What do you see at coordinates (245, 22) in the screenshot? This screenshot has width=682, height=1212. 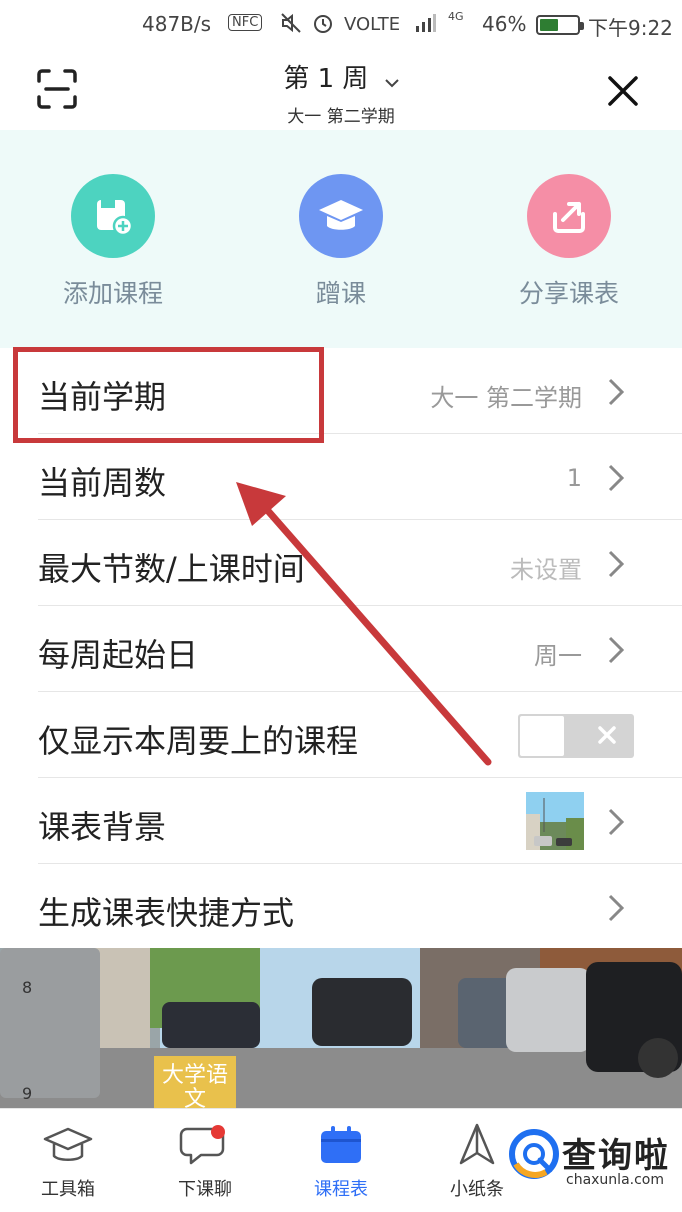 I see `nfc-icon: NFC` at bounding box center [245, 22].